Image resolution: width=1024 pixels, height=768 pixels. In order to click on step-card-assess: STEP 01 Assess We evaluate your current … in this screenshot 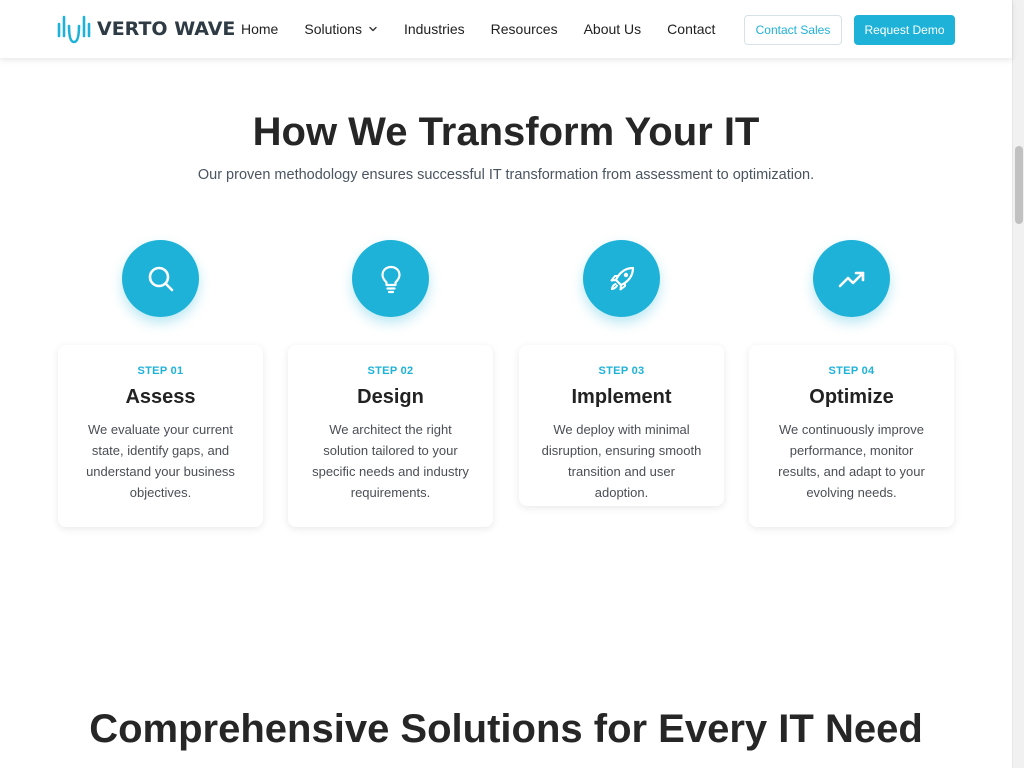, I will do `click(160, 436)`.